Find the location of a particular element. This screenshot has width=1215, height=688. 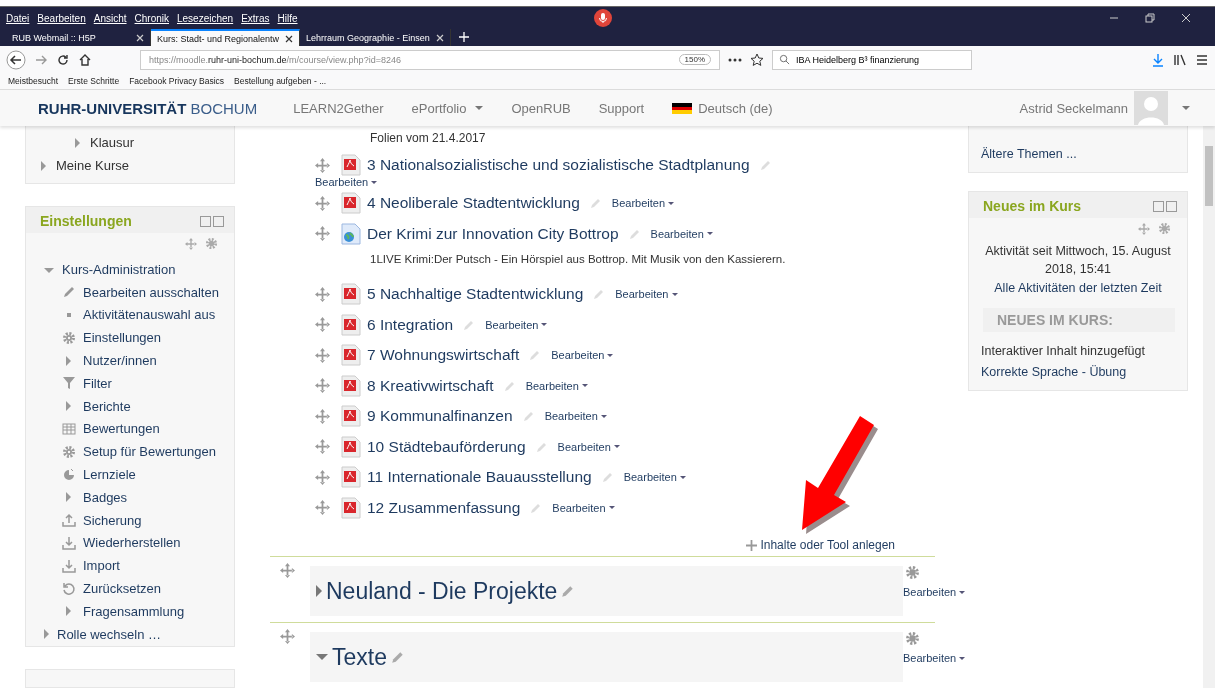

menu-item: Ansicht is located at coordinates (110, 18).